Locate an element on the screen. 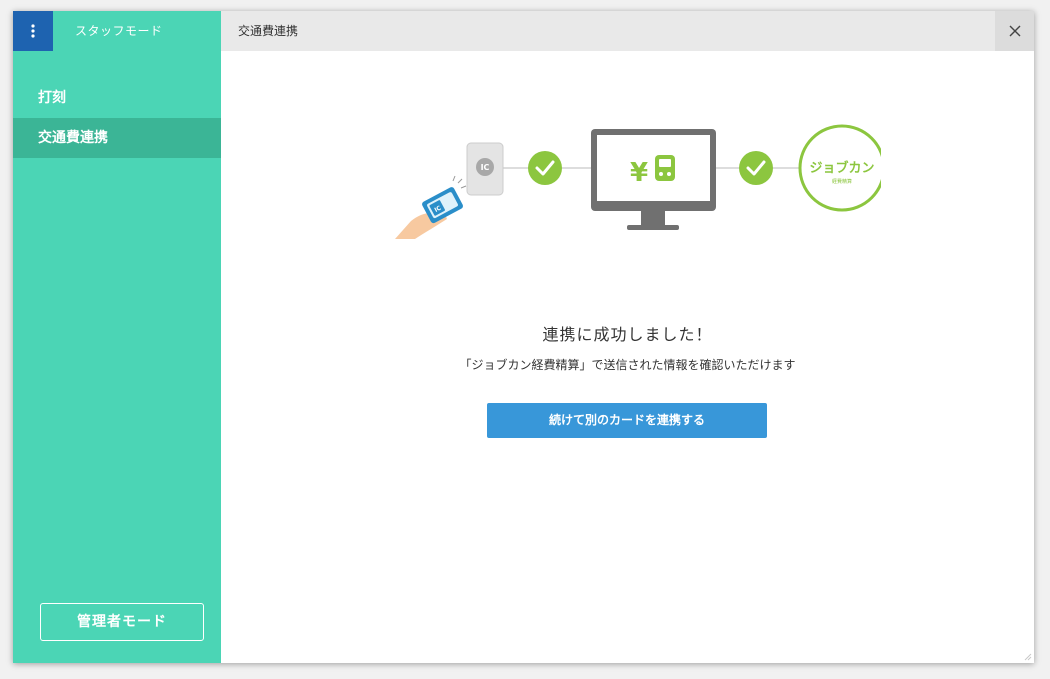 This screenshot has width=1050, height=679. success-title: 連携に成功しました！ is located at coordinates (627, 334).